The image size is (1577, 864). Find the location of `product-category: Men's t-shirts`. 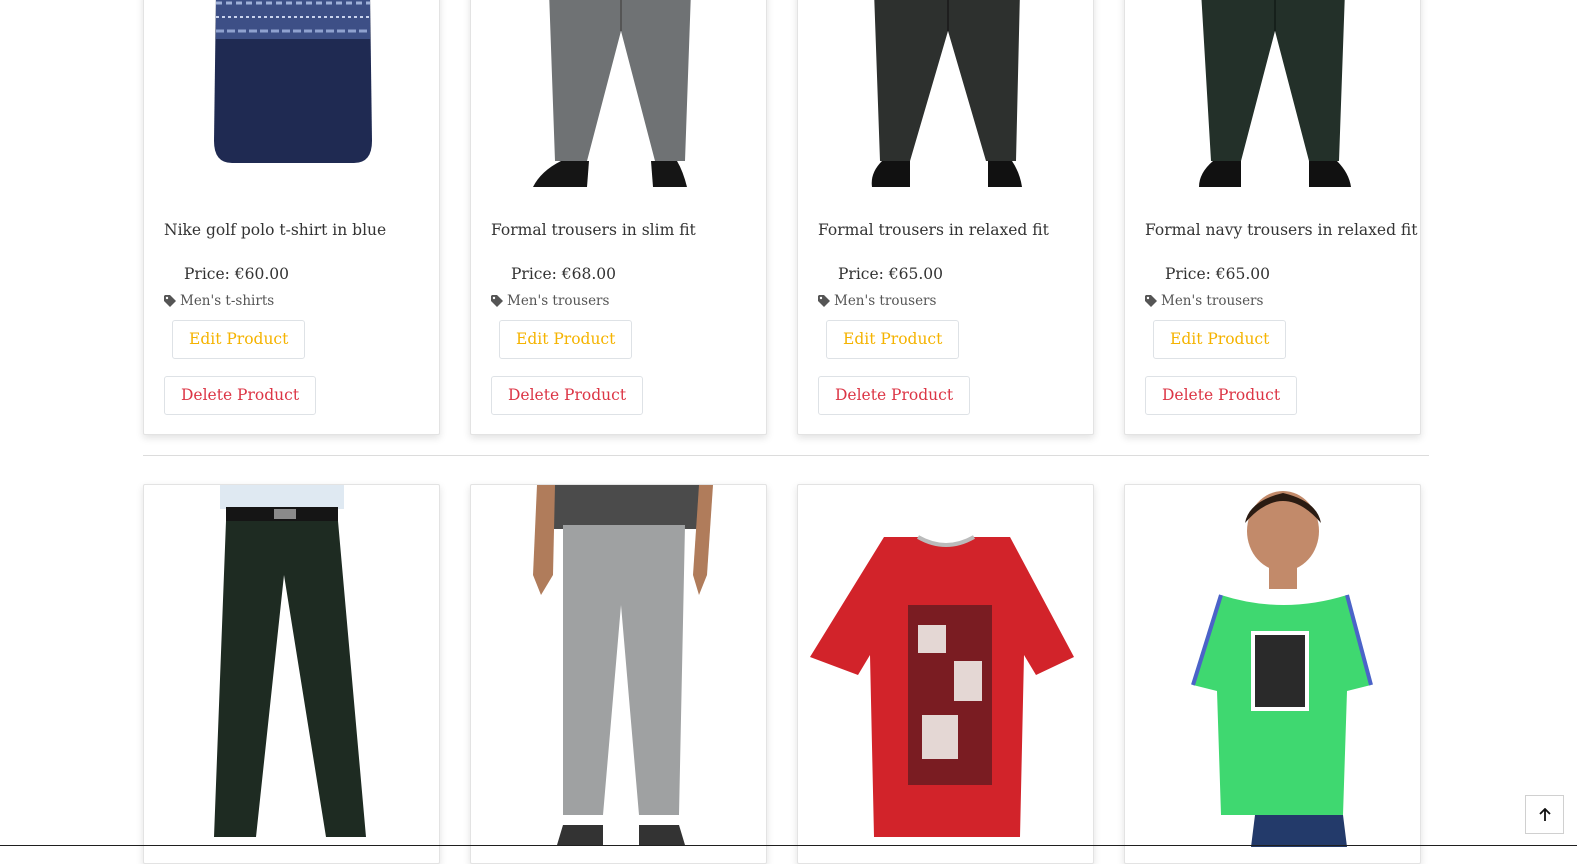

product-category: Men's t-shirts is located at coordinates (219, 301).